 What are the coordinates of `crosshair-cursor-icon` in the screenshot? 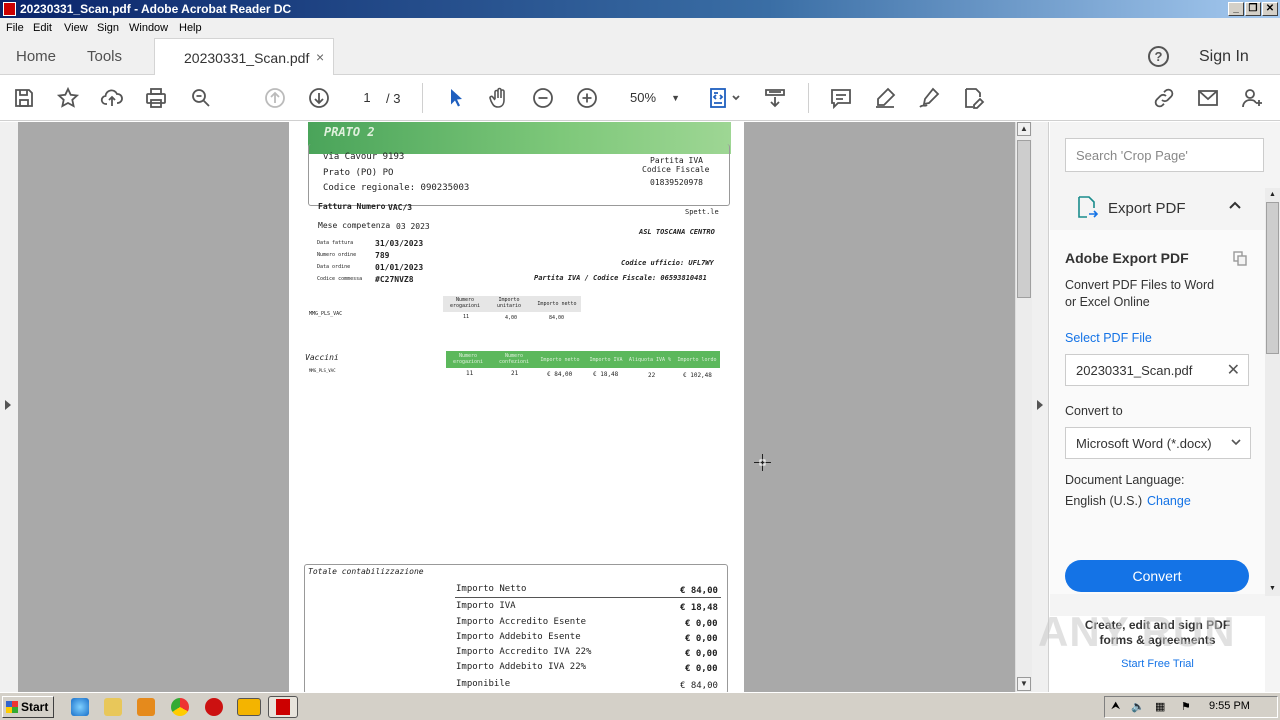 It's located at (762, 462).